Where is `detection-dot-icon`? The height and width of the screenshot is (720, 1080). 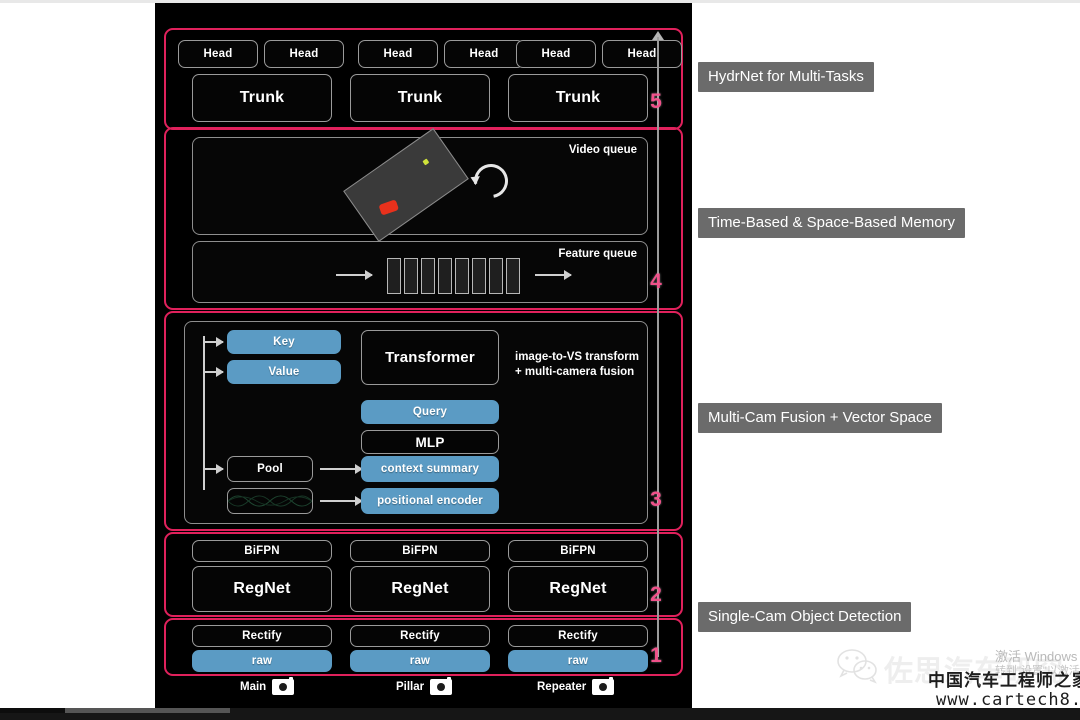 detection-dot-icon is located at coordinates (426, 162).